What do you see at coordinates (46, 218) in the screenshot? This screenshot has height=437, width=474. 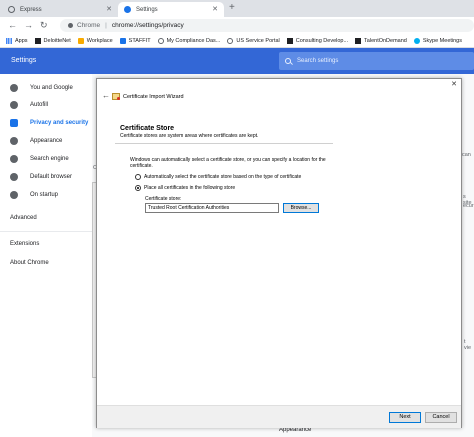 I see `sidebar-item-advanced: Advanced` at bounding box center [46, 218].